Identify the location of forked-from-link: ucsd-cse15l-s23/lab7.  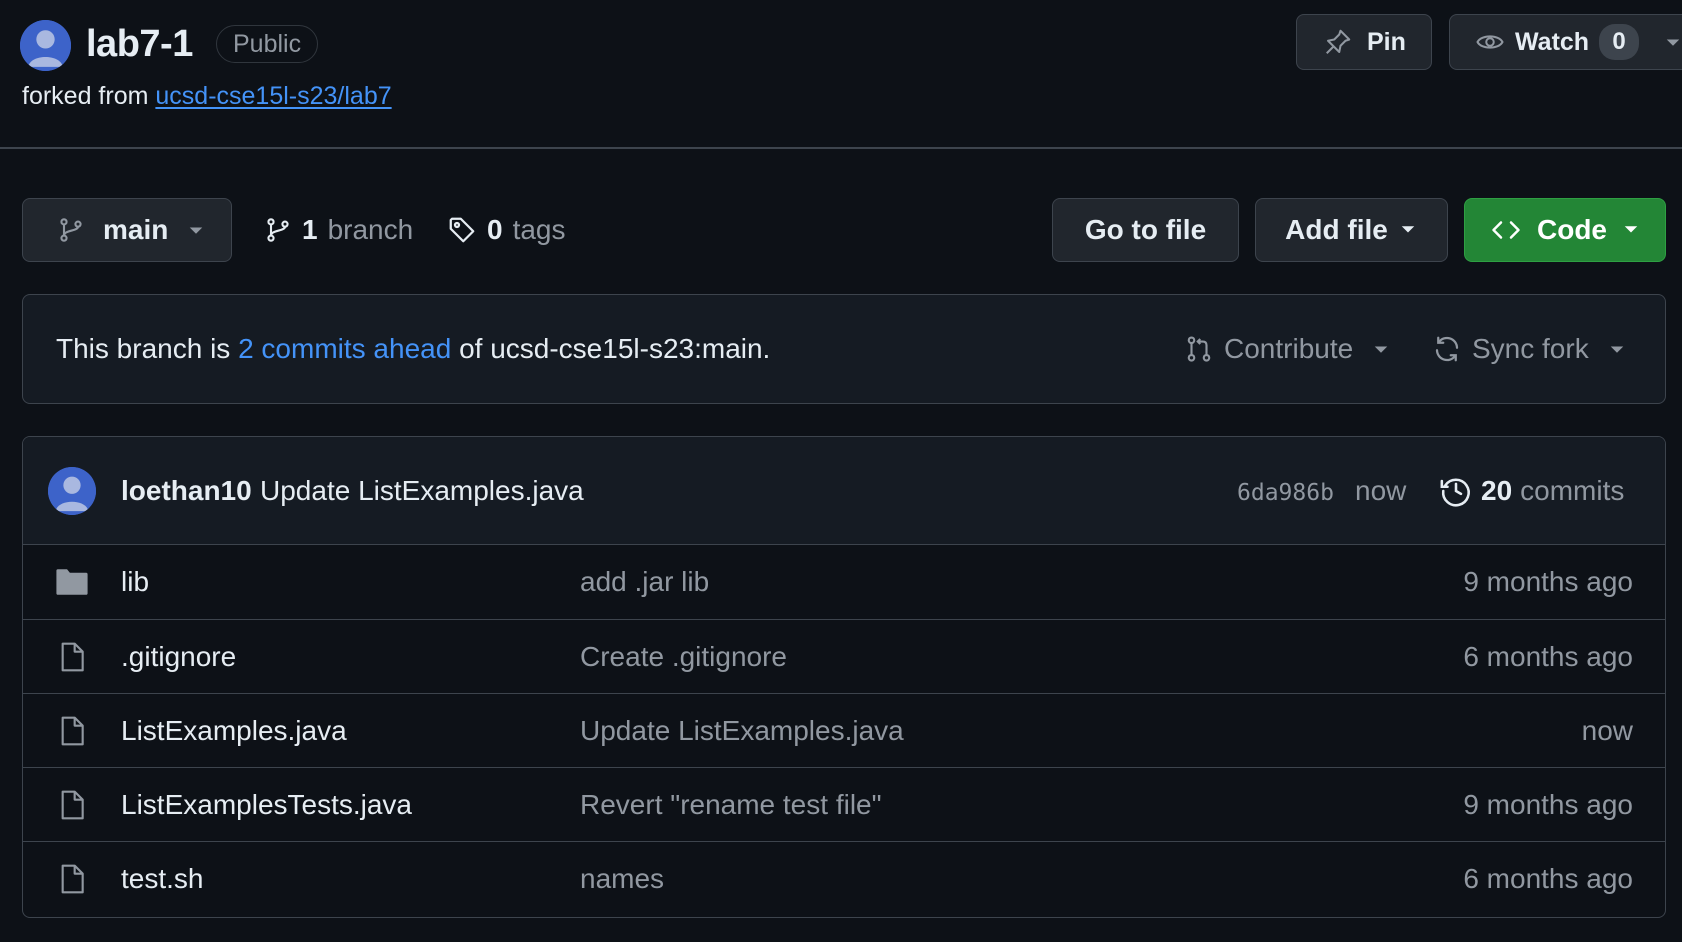
(273, 96).